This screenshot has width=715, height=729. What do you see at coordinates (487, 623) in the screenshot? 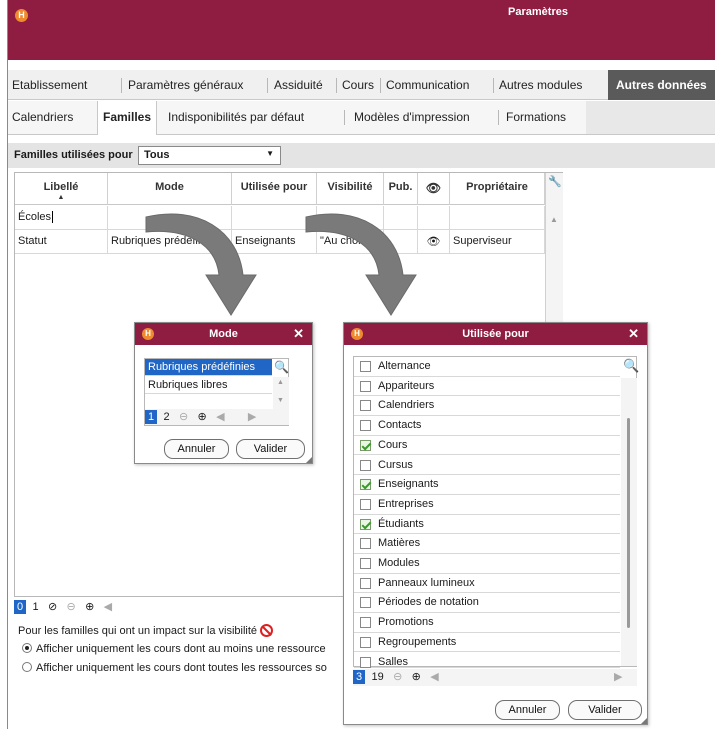
I see `list-item-promotions: Promotions` at bounding box center [487, 623].